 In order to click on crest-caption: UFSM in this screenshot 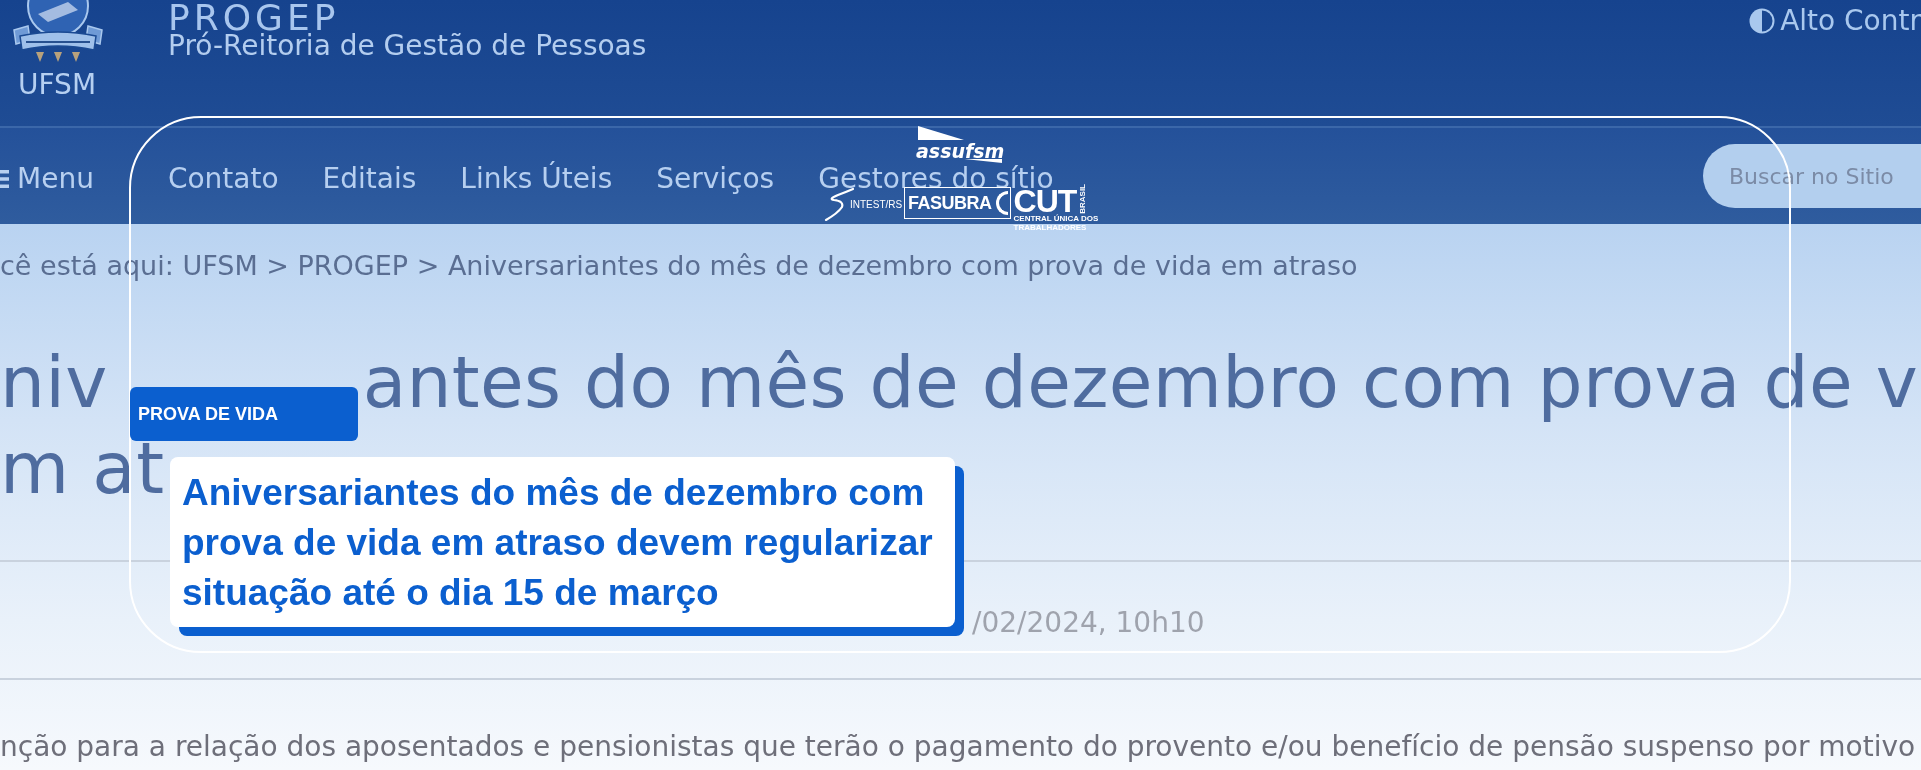, I will do `click(57, 85)`.